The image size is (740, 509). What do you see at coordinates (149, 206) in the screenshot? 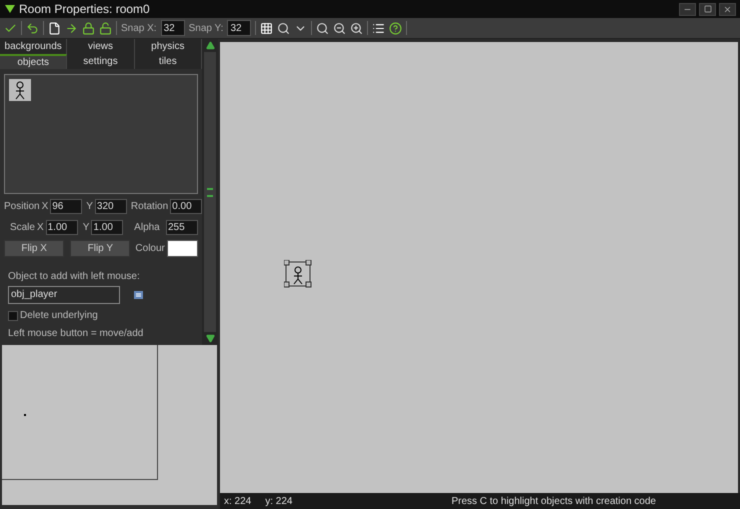
I see `rotation-label: Rotation` at bounding box center [149, 206].